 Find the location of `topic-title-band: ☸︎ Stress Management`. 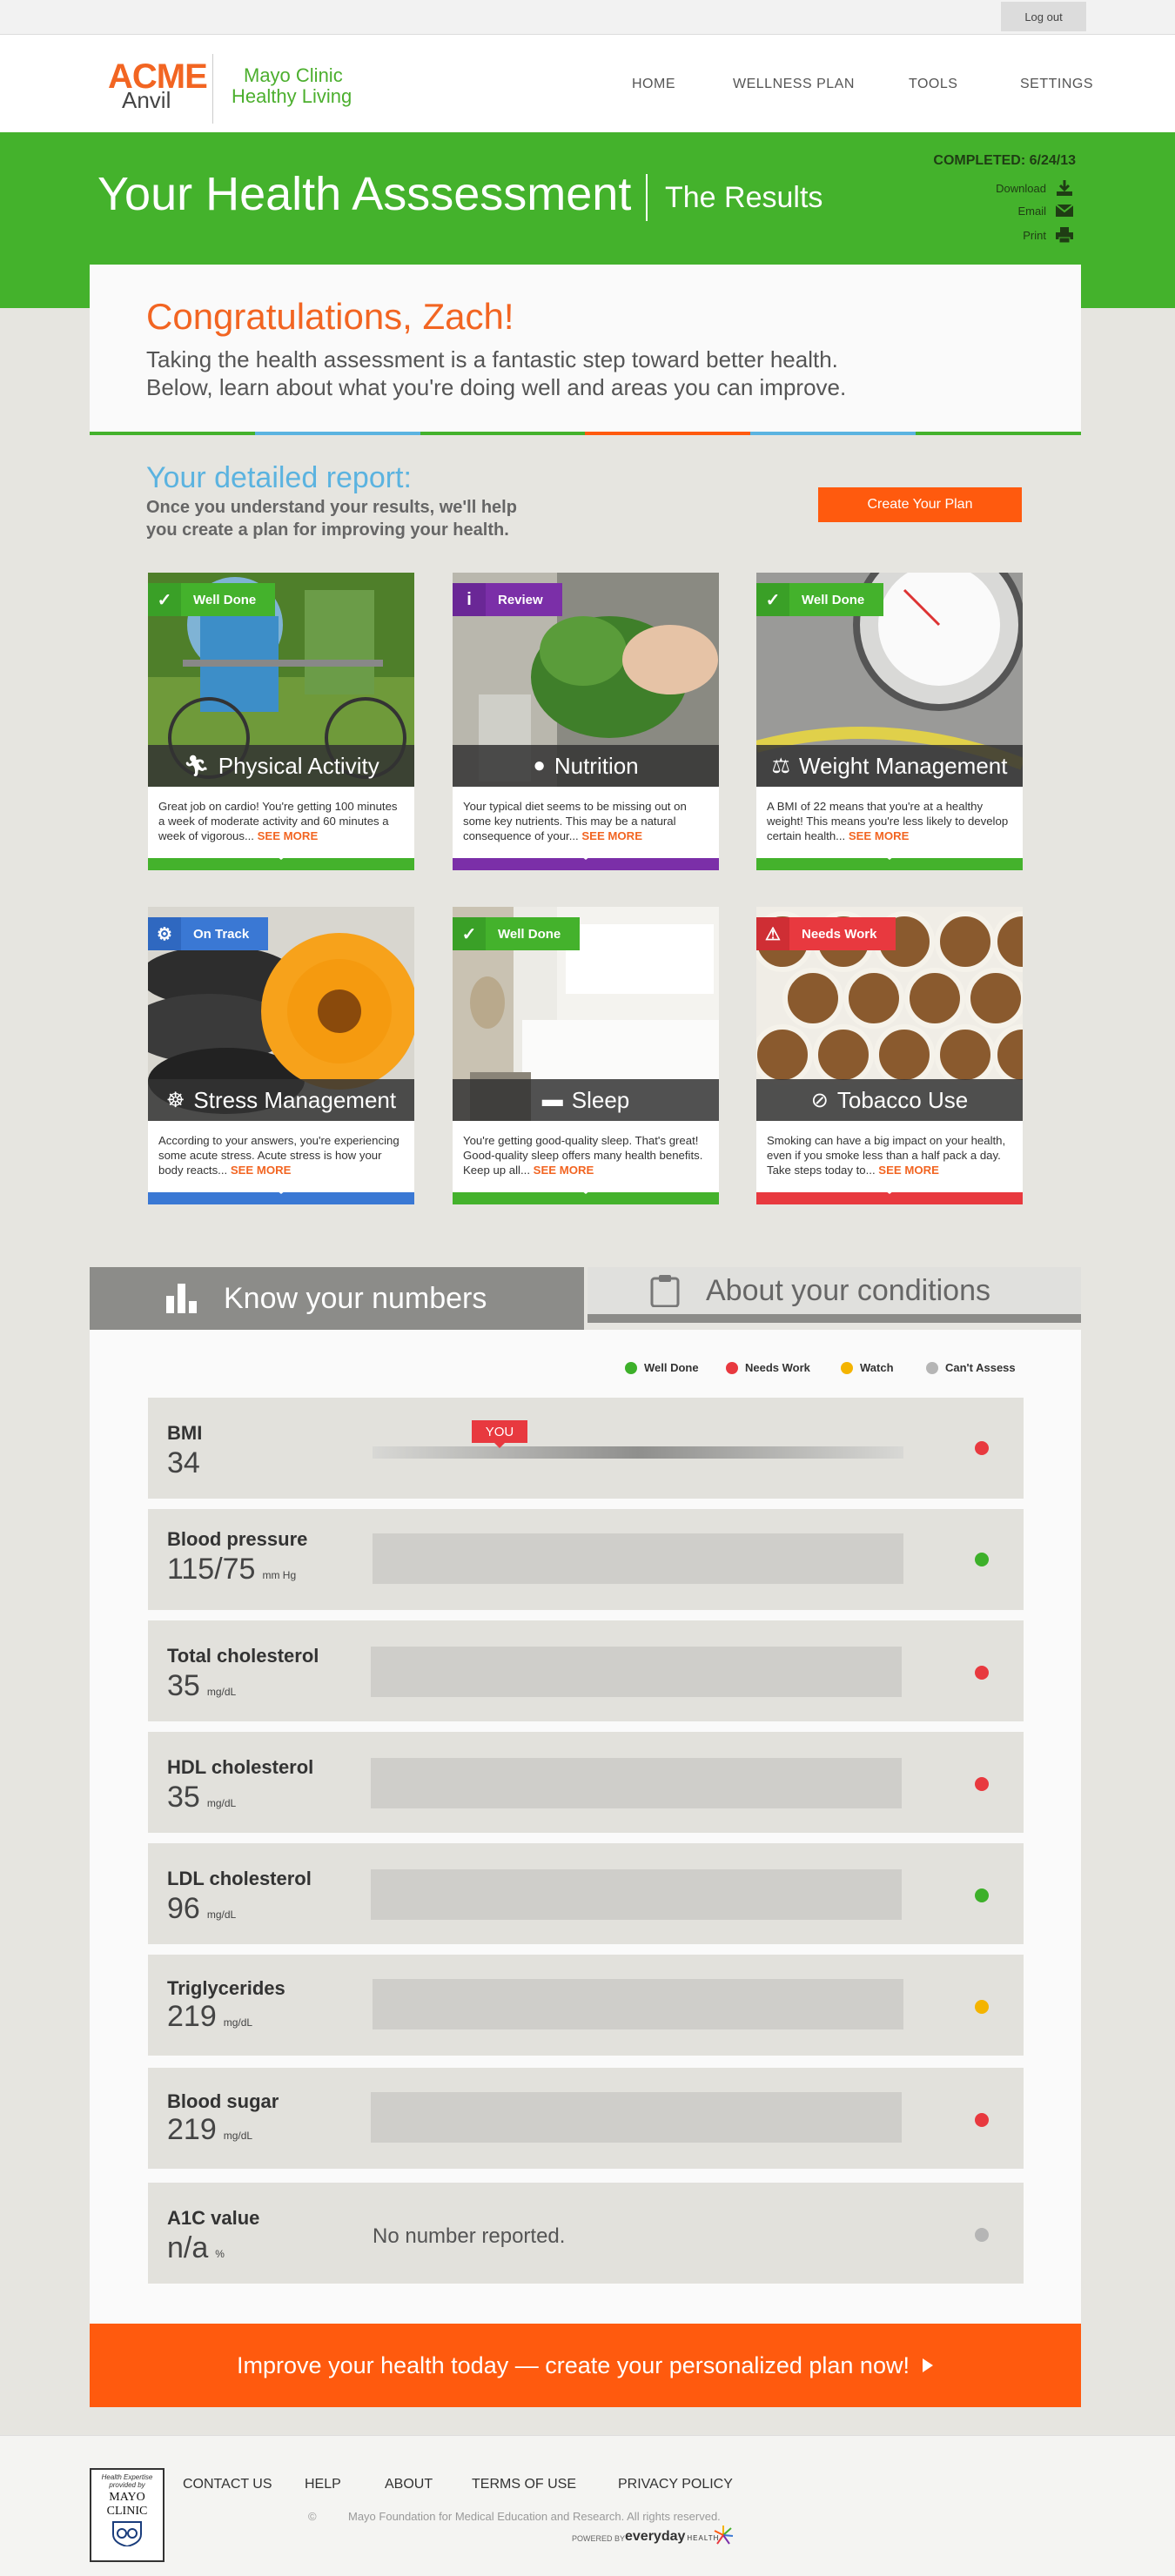

topic-title-band: ☸︎ Stress Management is located at coordinates (281, 1100).